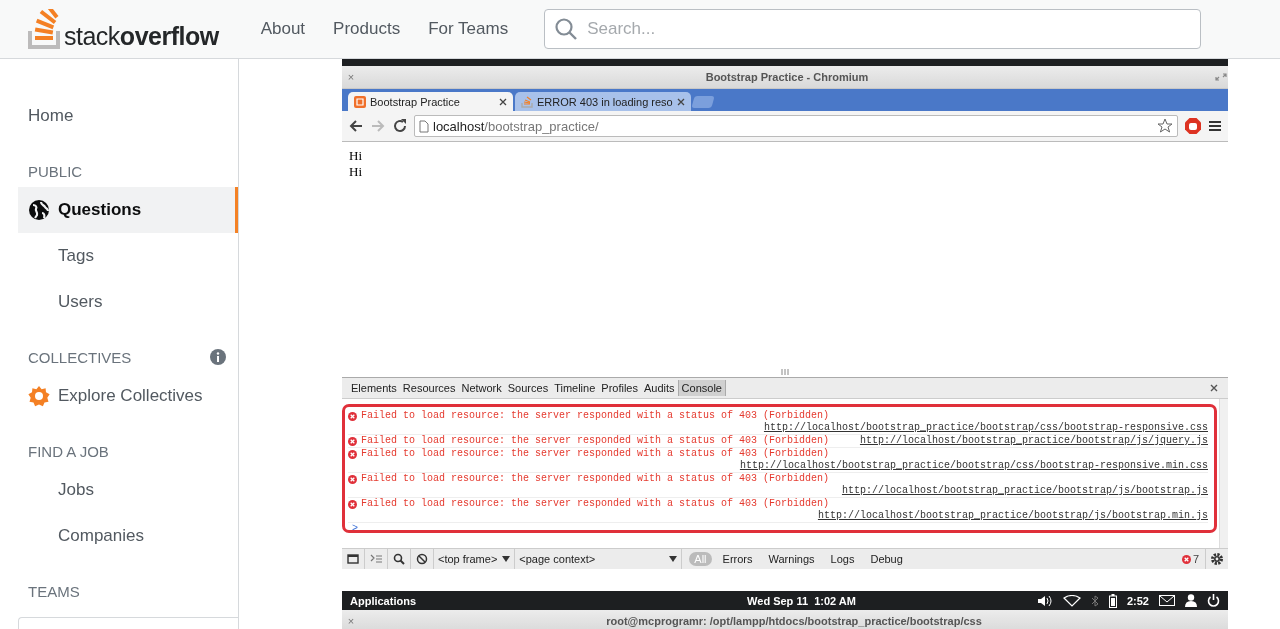  I want to click on nav-link: For Teams, so click(468, 29).